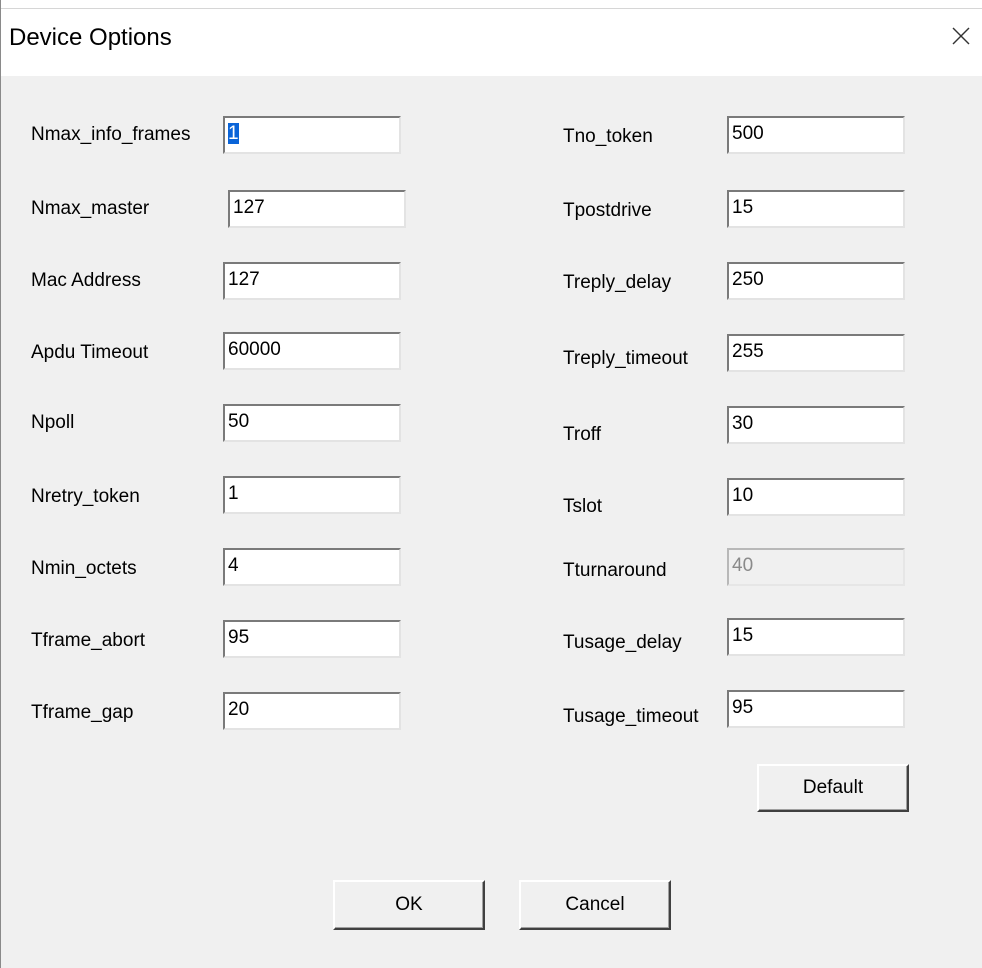 This screenshot has width=982, height=968. Describe the element at coordinates (816, 281) in the screenshot. I see `treply-delay-field: 250` at that location.